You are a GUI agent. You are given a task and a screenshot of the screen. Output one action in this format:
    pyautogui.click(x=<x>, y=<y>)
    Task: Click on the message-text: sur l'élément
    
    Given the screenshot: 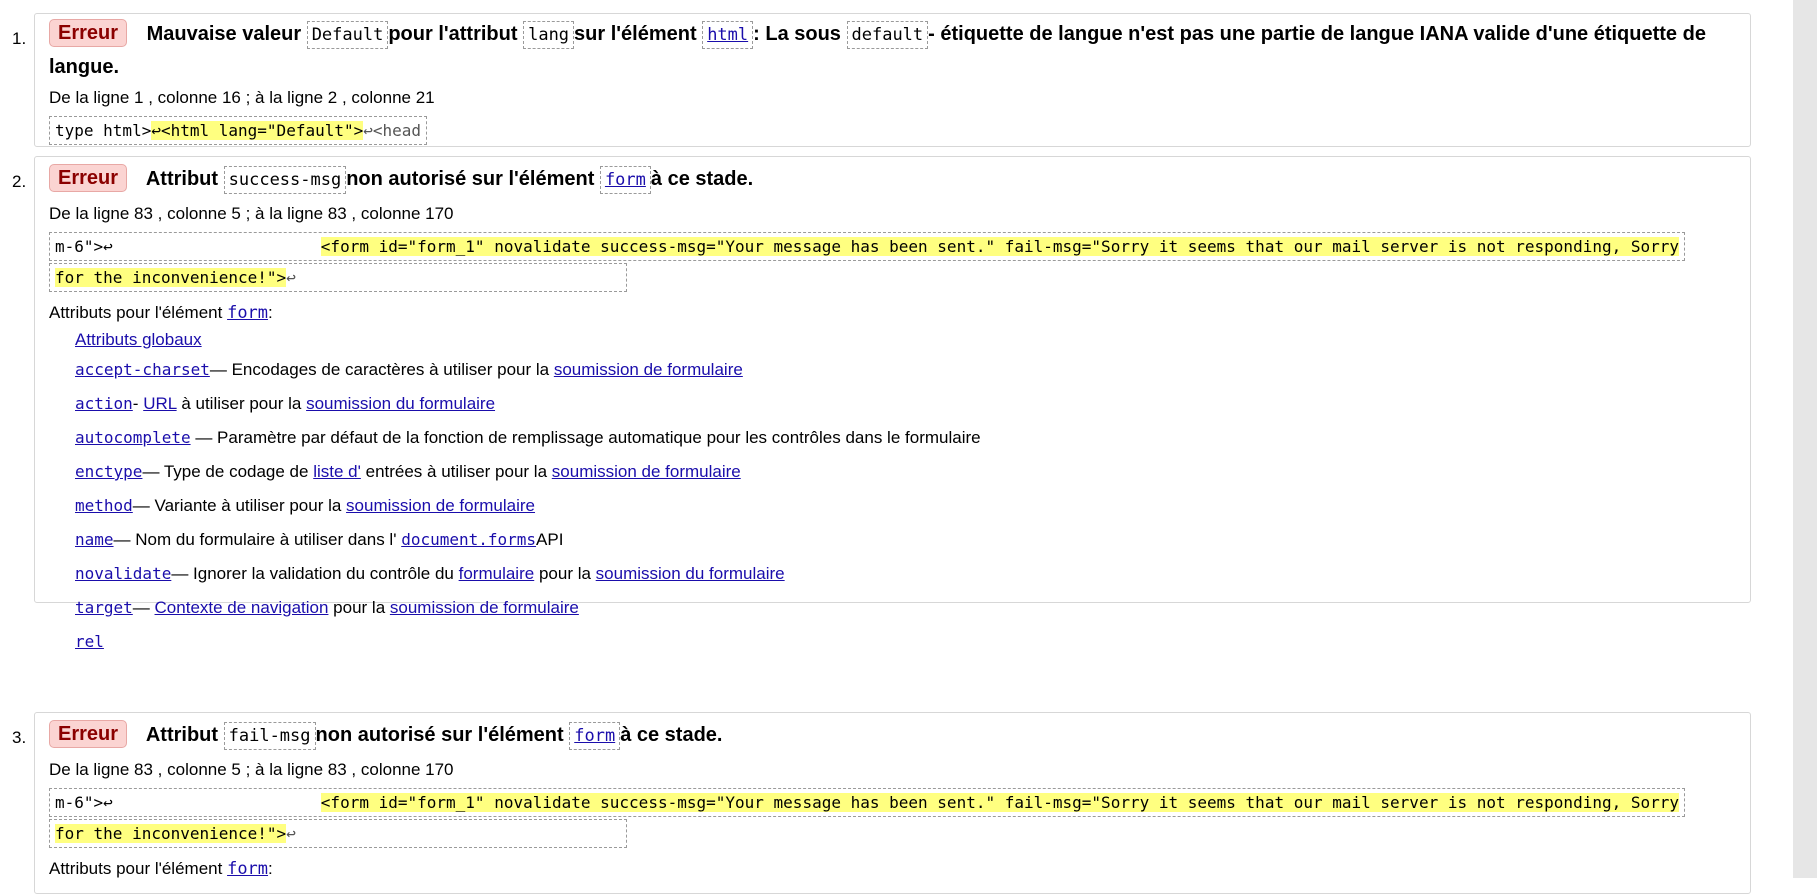 What is the action you would take?
    pyautogui.click(x=635, y=34)
    